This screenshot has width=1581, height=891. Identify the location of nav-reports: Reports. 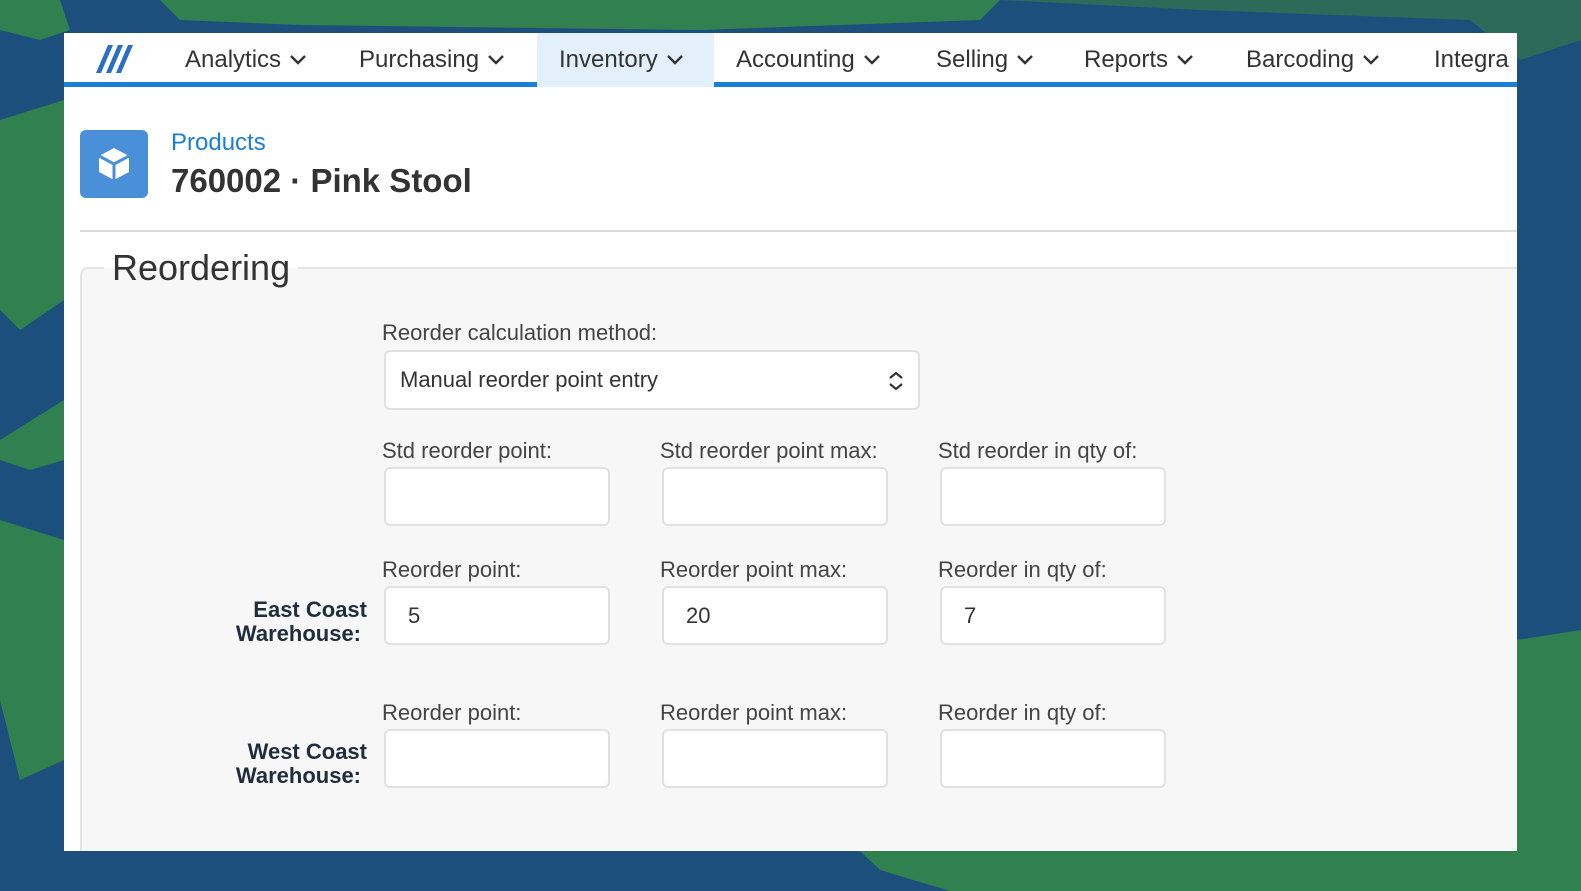
(1139, 60).